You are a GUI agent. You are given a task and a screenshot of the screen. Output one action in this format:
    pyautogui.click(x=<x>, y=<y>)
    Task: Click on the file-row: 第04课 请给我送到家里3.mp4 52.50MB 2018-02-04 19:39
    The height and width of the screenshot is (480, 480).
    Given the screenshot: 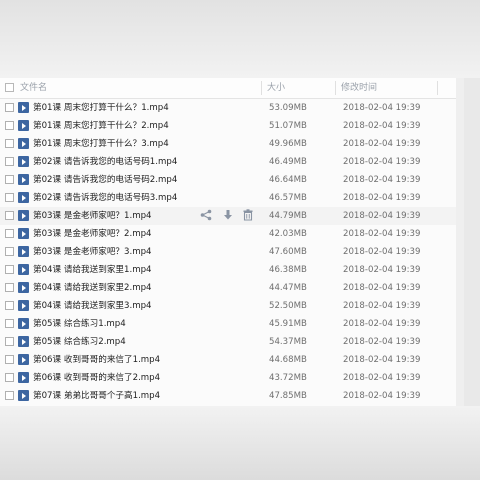 What is the action you would take?
    pyautogui.click(x=228, y=306)
    